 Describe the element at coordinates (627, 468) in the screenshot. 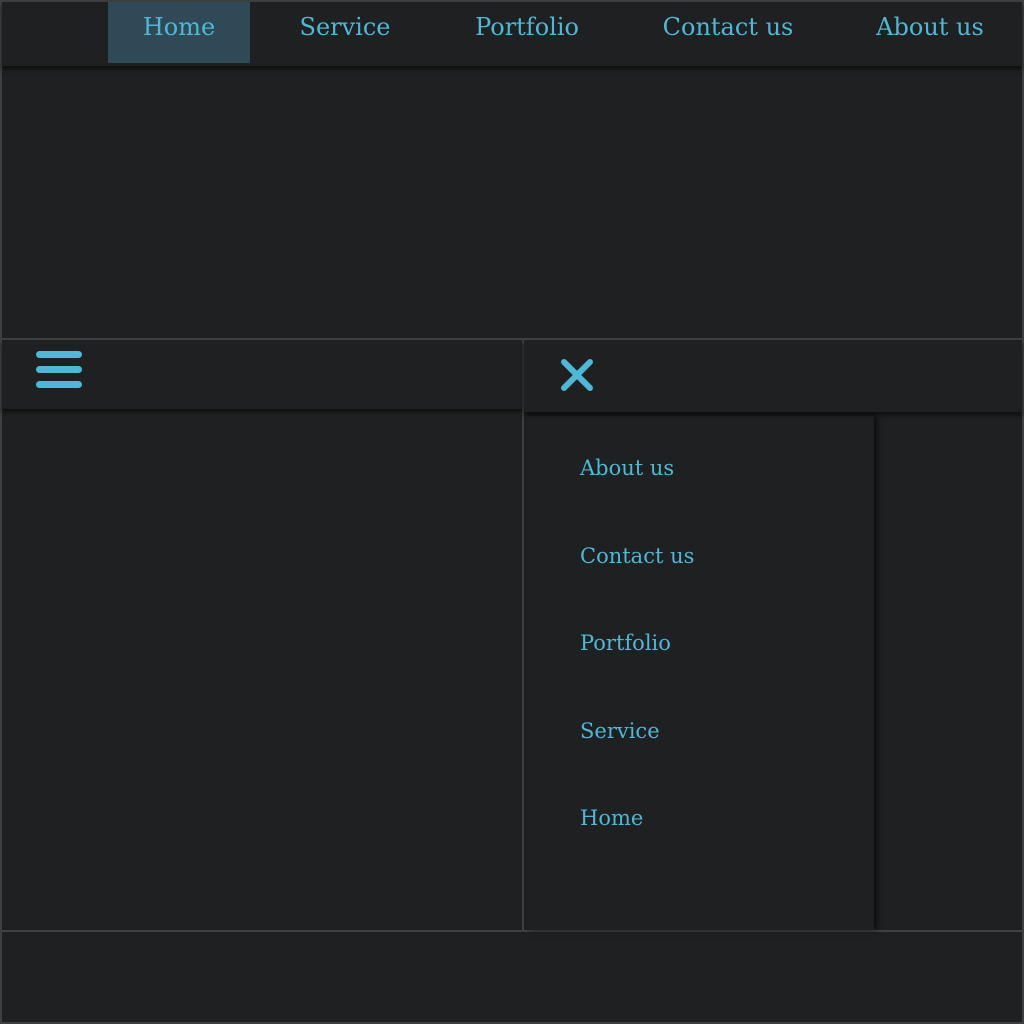

I see `drawer-item-about-us: About us` at that location.